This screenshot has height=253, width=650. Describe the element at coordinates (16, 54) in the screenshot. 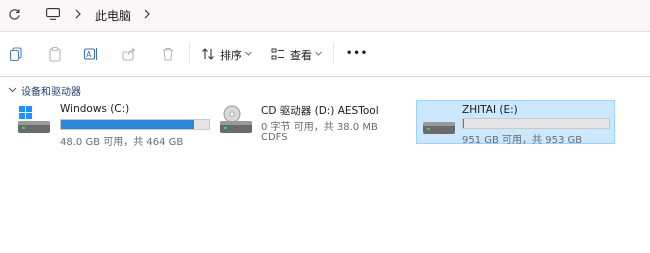

I see `copy-icon` at that location.